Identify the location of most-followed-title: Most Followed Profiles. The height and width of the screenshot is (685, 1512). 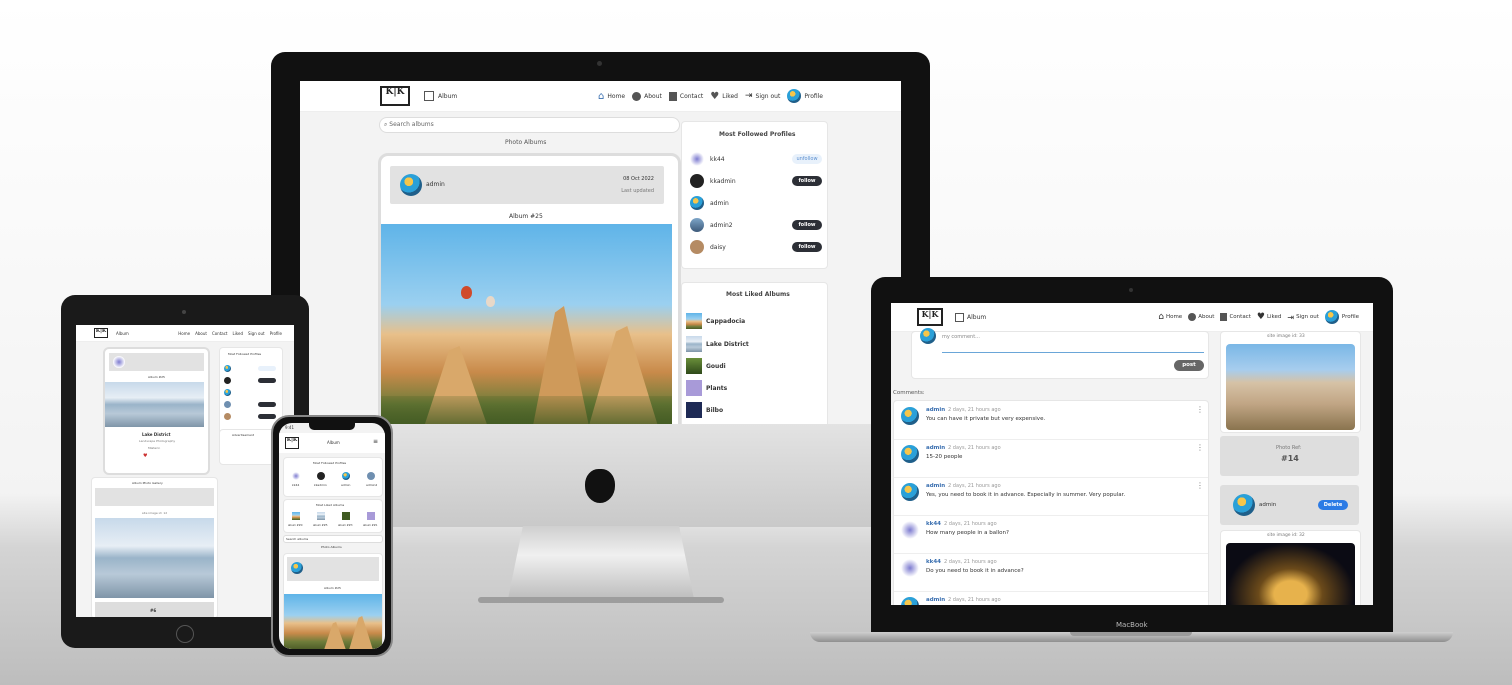
(757, 134).